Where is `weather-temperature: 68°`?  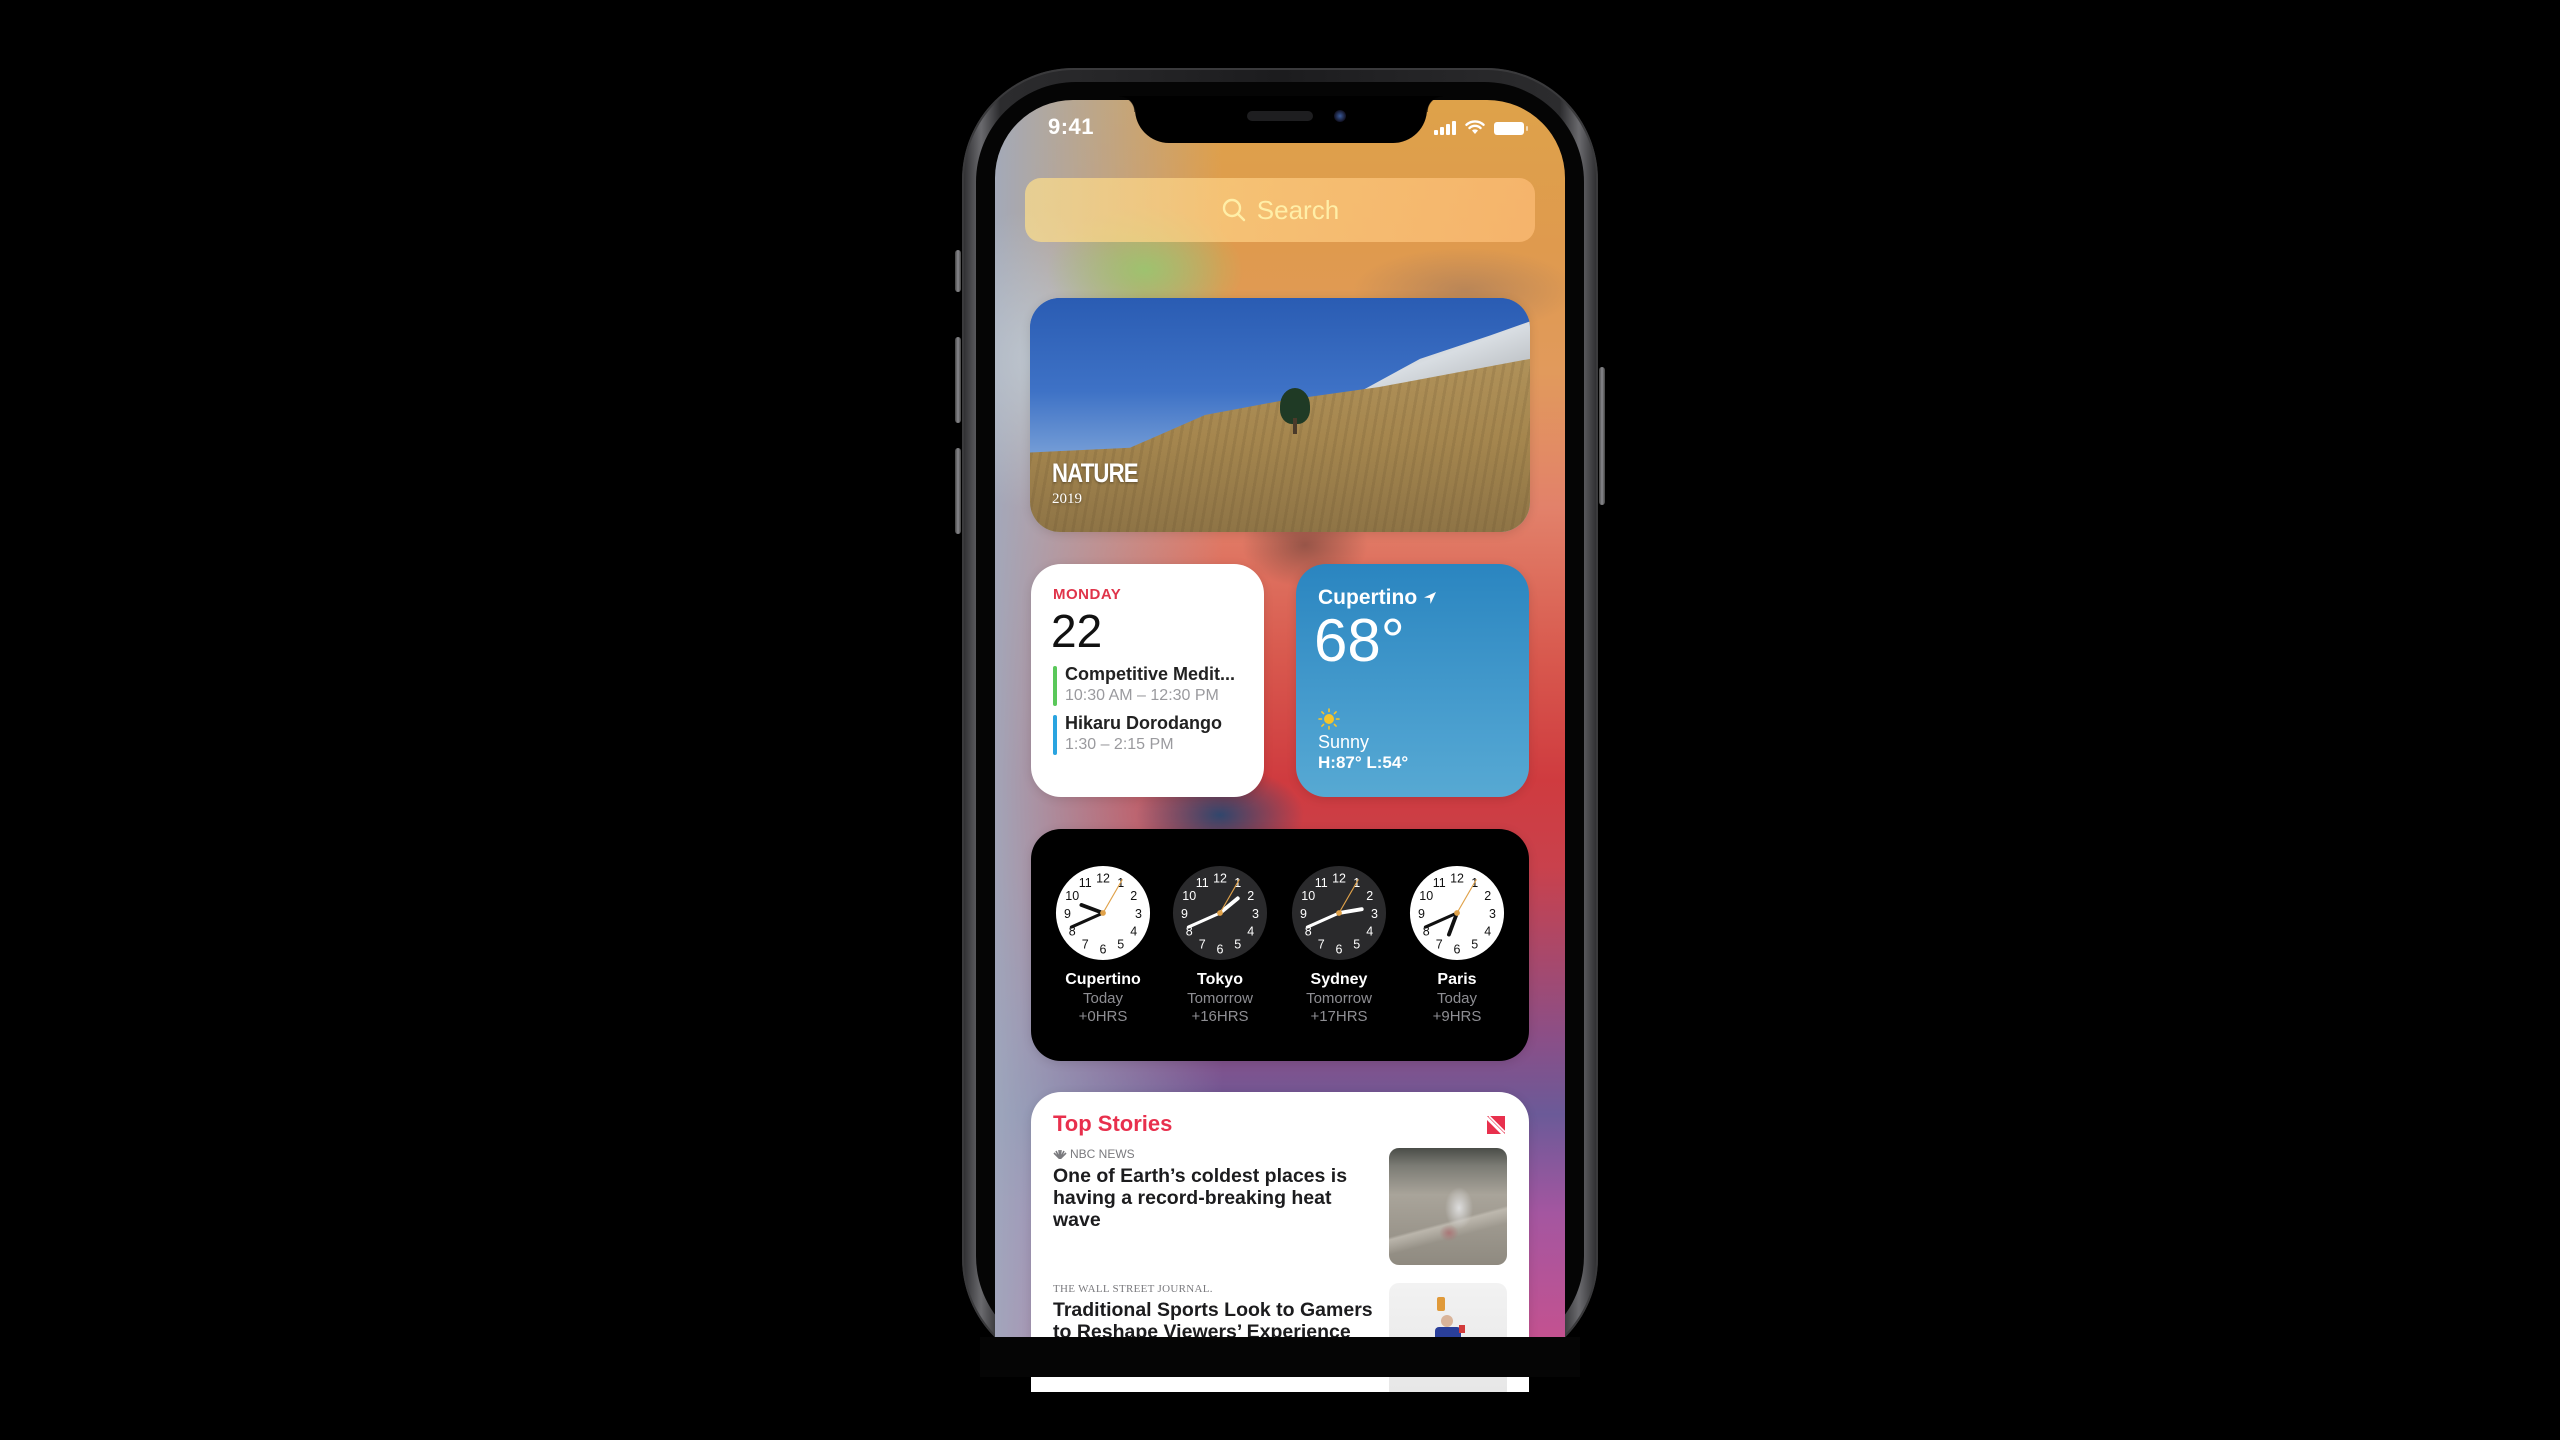 weather-temperature: 68° is located at coordinates (1359, 640).